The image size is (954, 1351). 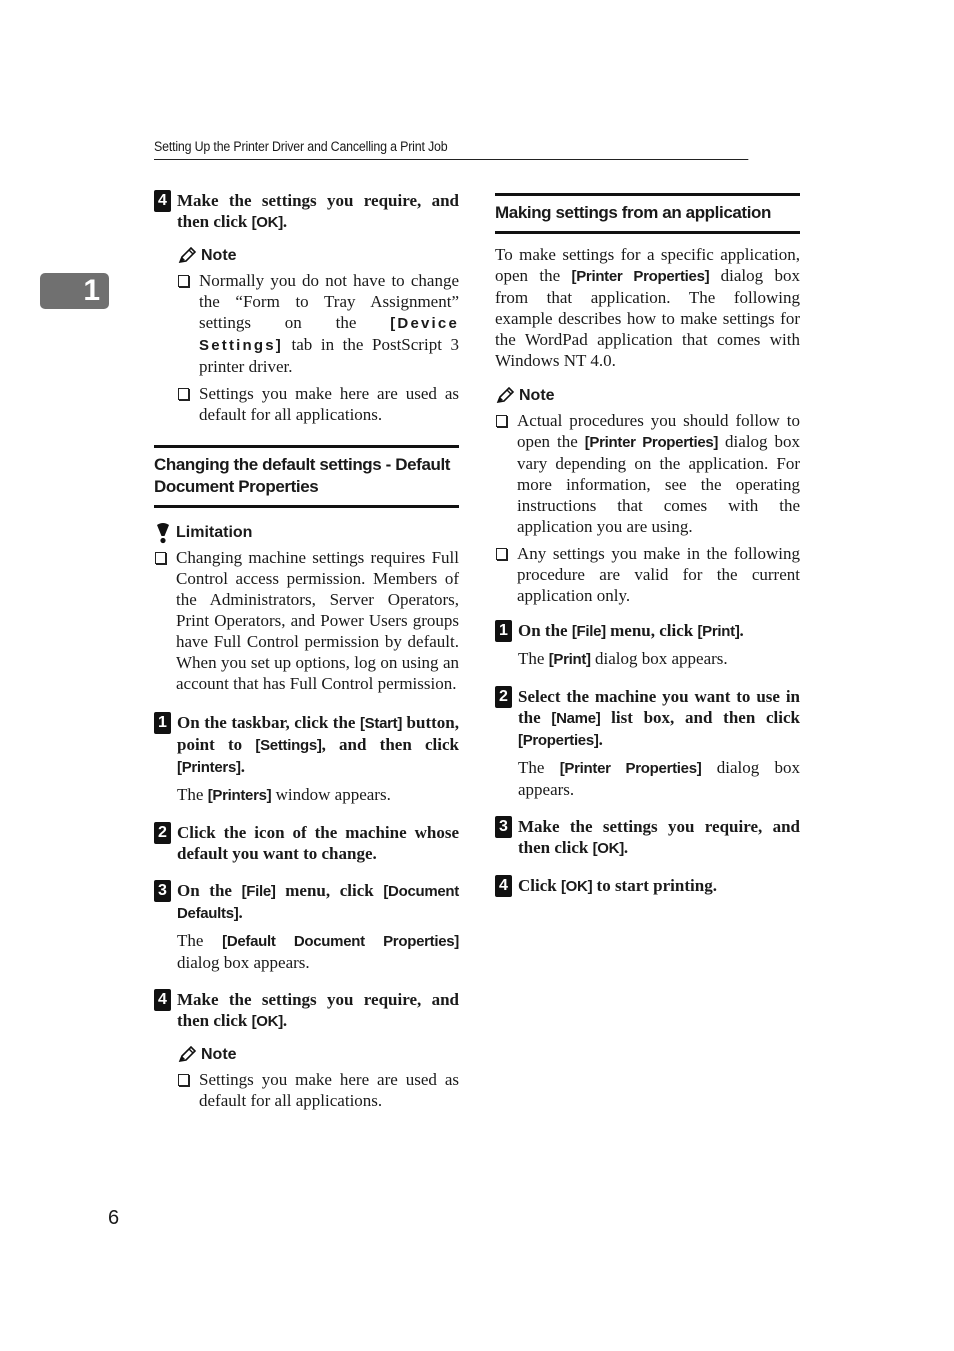 I want to click on step-4: 4 Click [OK] to start printing., so click(x=647, y=886).